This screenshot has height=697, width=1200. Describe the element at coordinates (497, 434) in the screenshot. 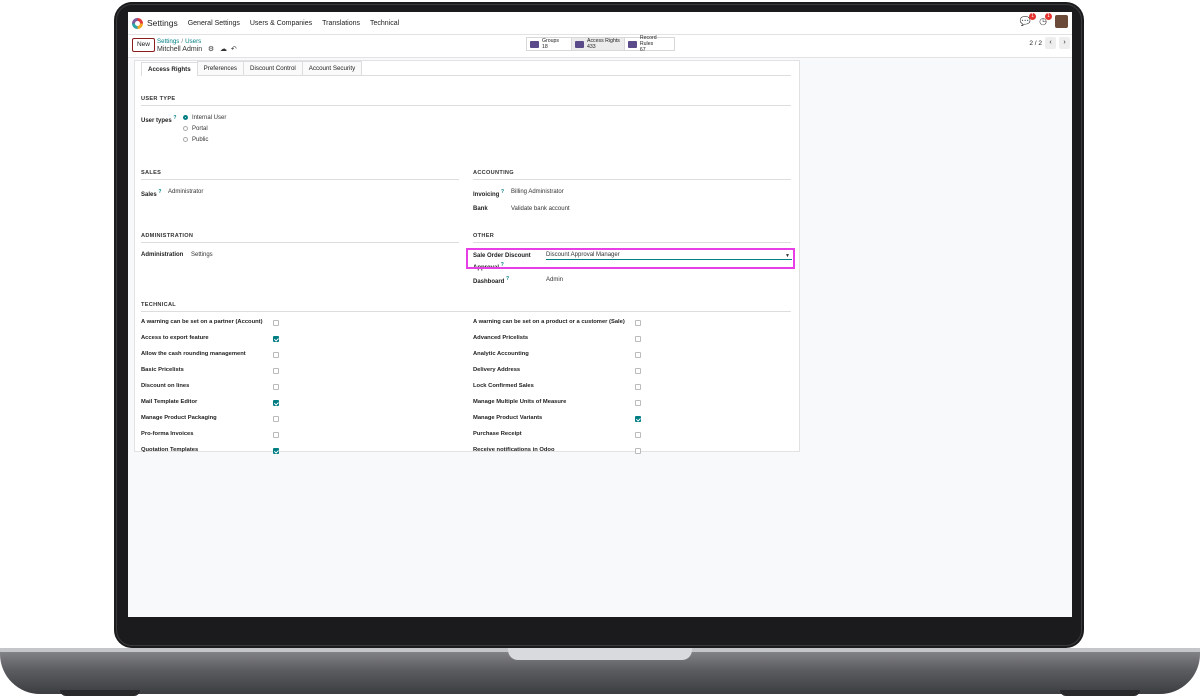

I see `right-label-7: Purchase Receipt` at that location.